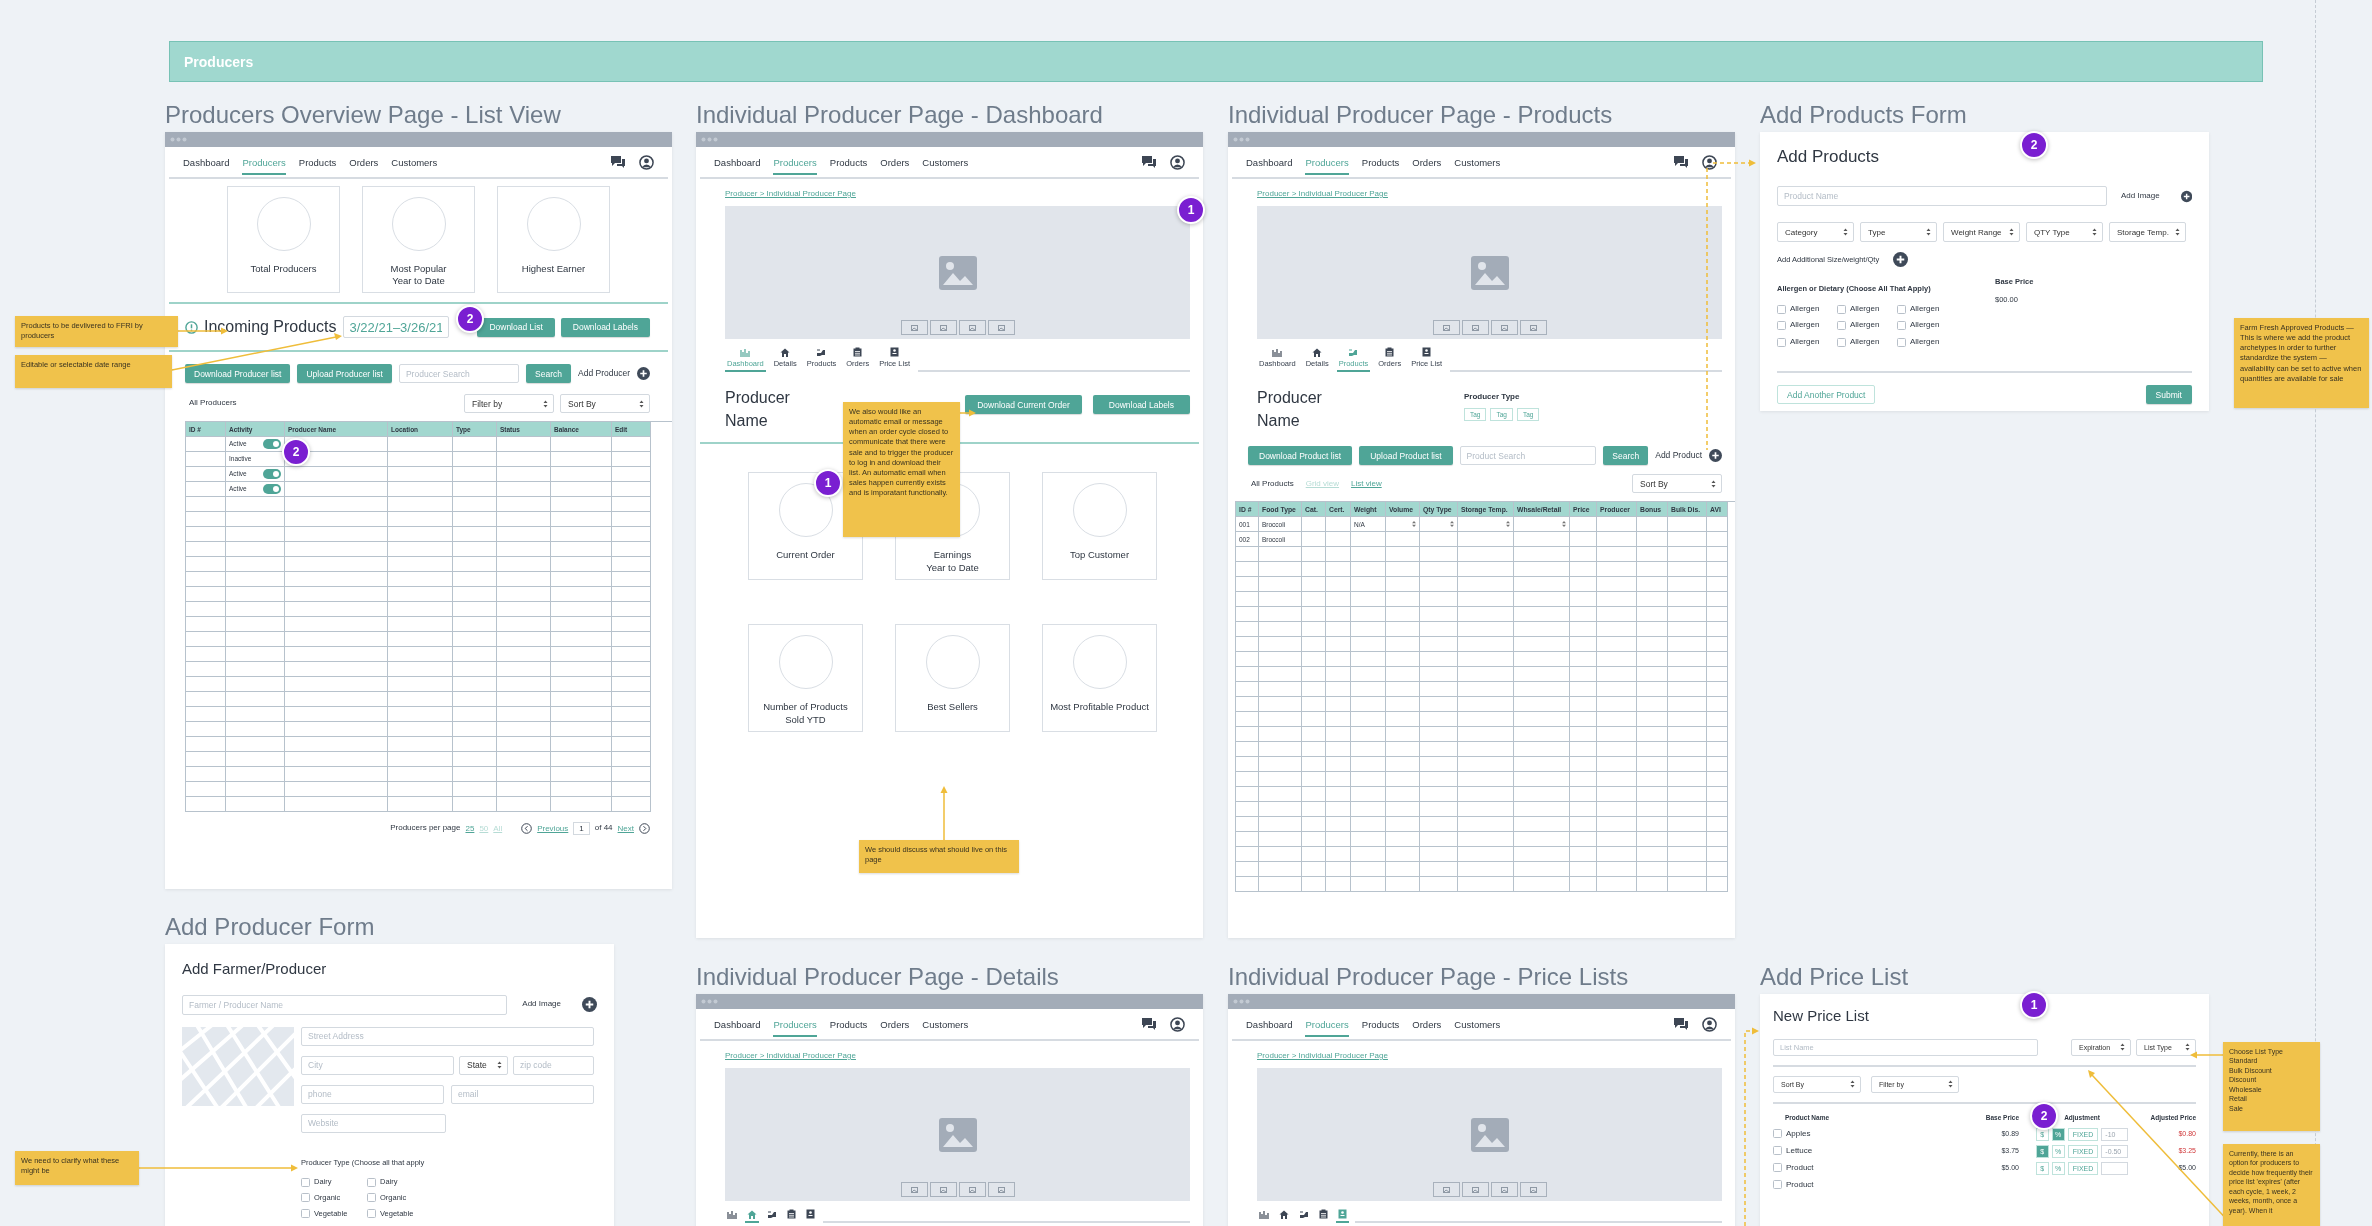 The image size is (2372, 1226). Describe the element at coordinates (344, 1004) in the screenshot. I see `name-field: Farmer / Producer Name` at that location.